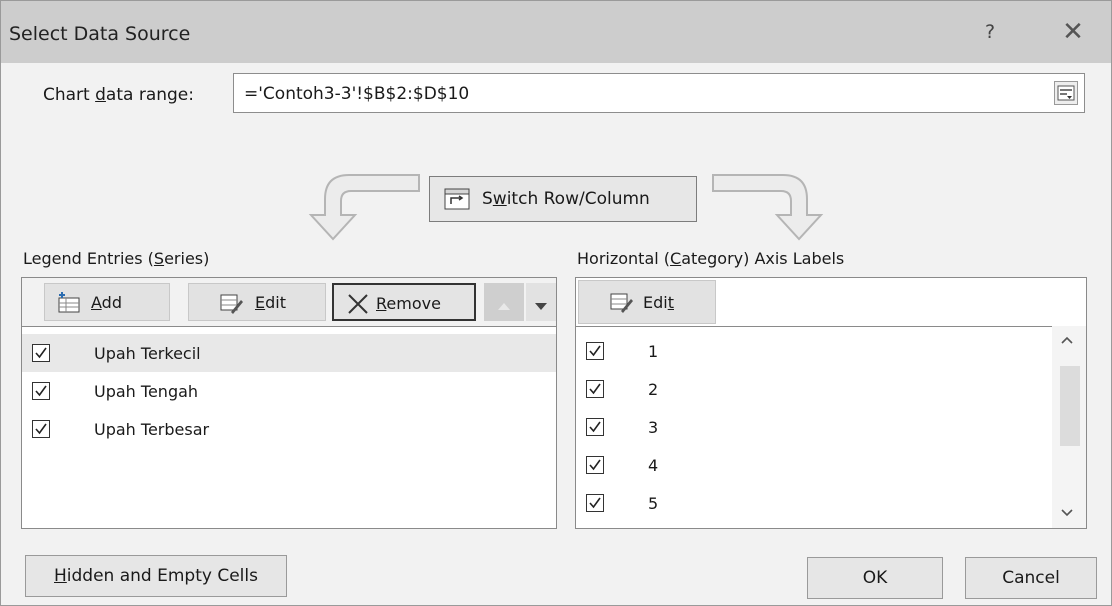  What do you see at coordinates (1031, 578) in the screenshot?
I see `cancel-button: Cancel` at bounding box center [1031, 578].